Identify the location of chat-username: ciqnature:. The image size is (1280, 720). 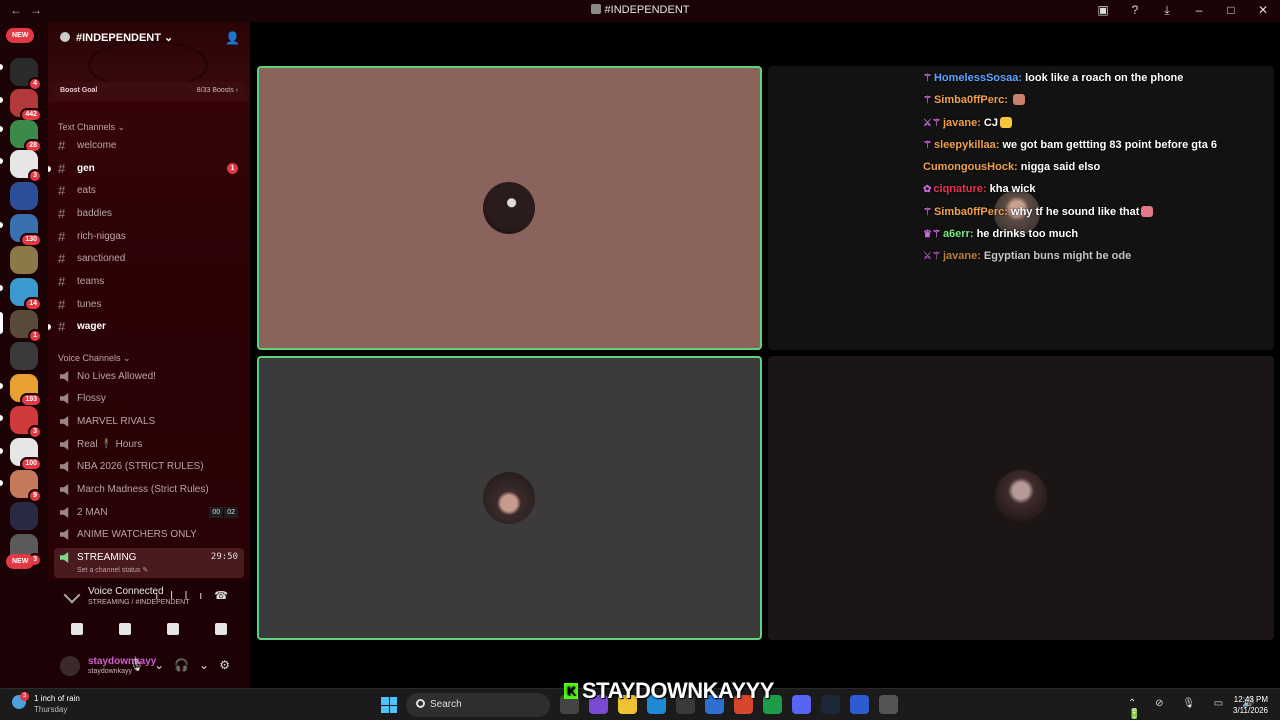
(959, 189).